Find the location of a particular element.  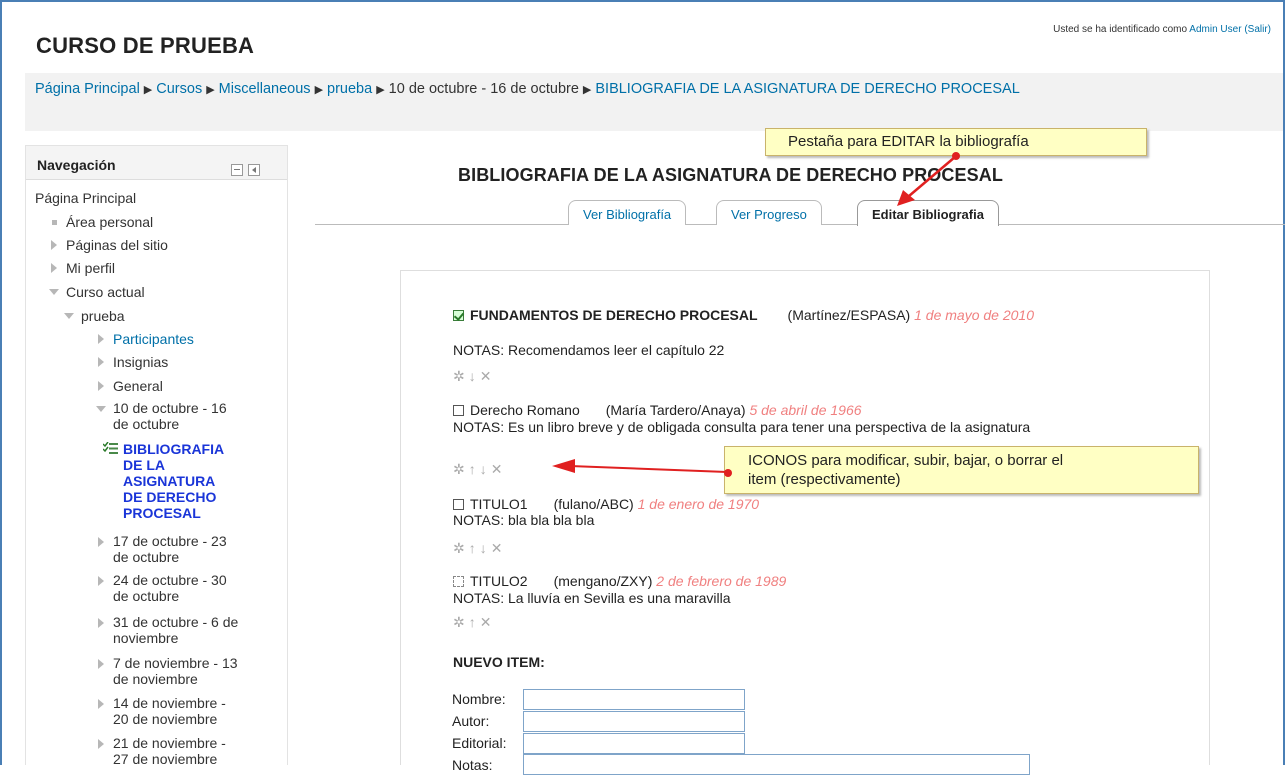

icons-arrow-dot is located at coordinates (728, 473).